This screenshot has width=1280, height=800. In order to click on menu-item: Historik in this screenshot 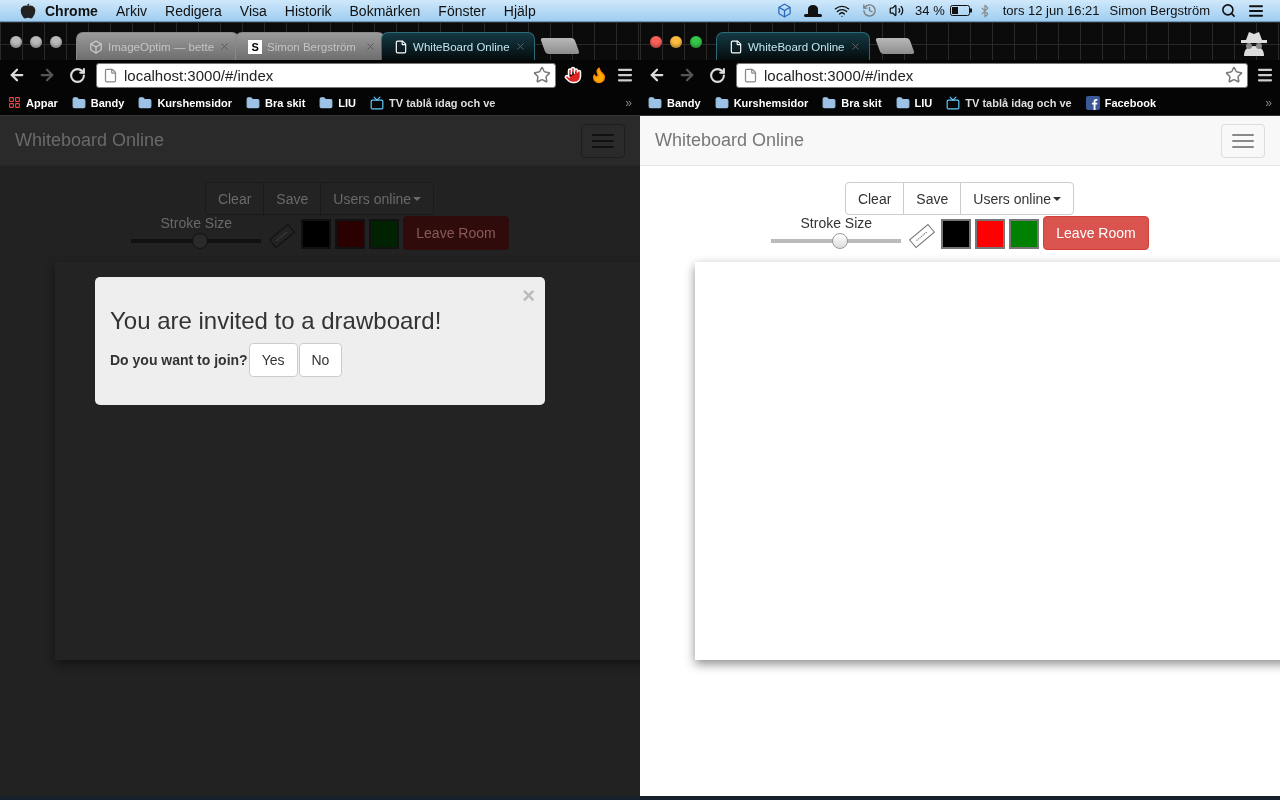, I will do `click(308, 10)`.